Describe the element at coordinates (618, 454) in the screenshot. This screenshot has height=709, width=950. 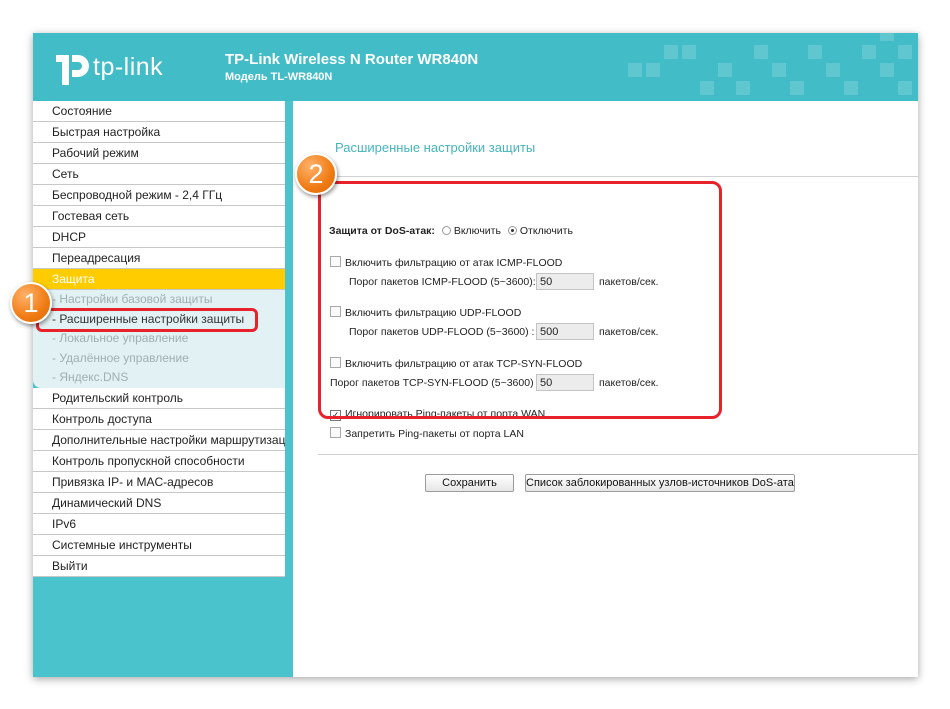
I see `bottom-divider` at that location.